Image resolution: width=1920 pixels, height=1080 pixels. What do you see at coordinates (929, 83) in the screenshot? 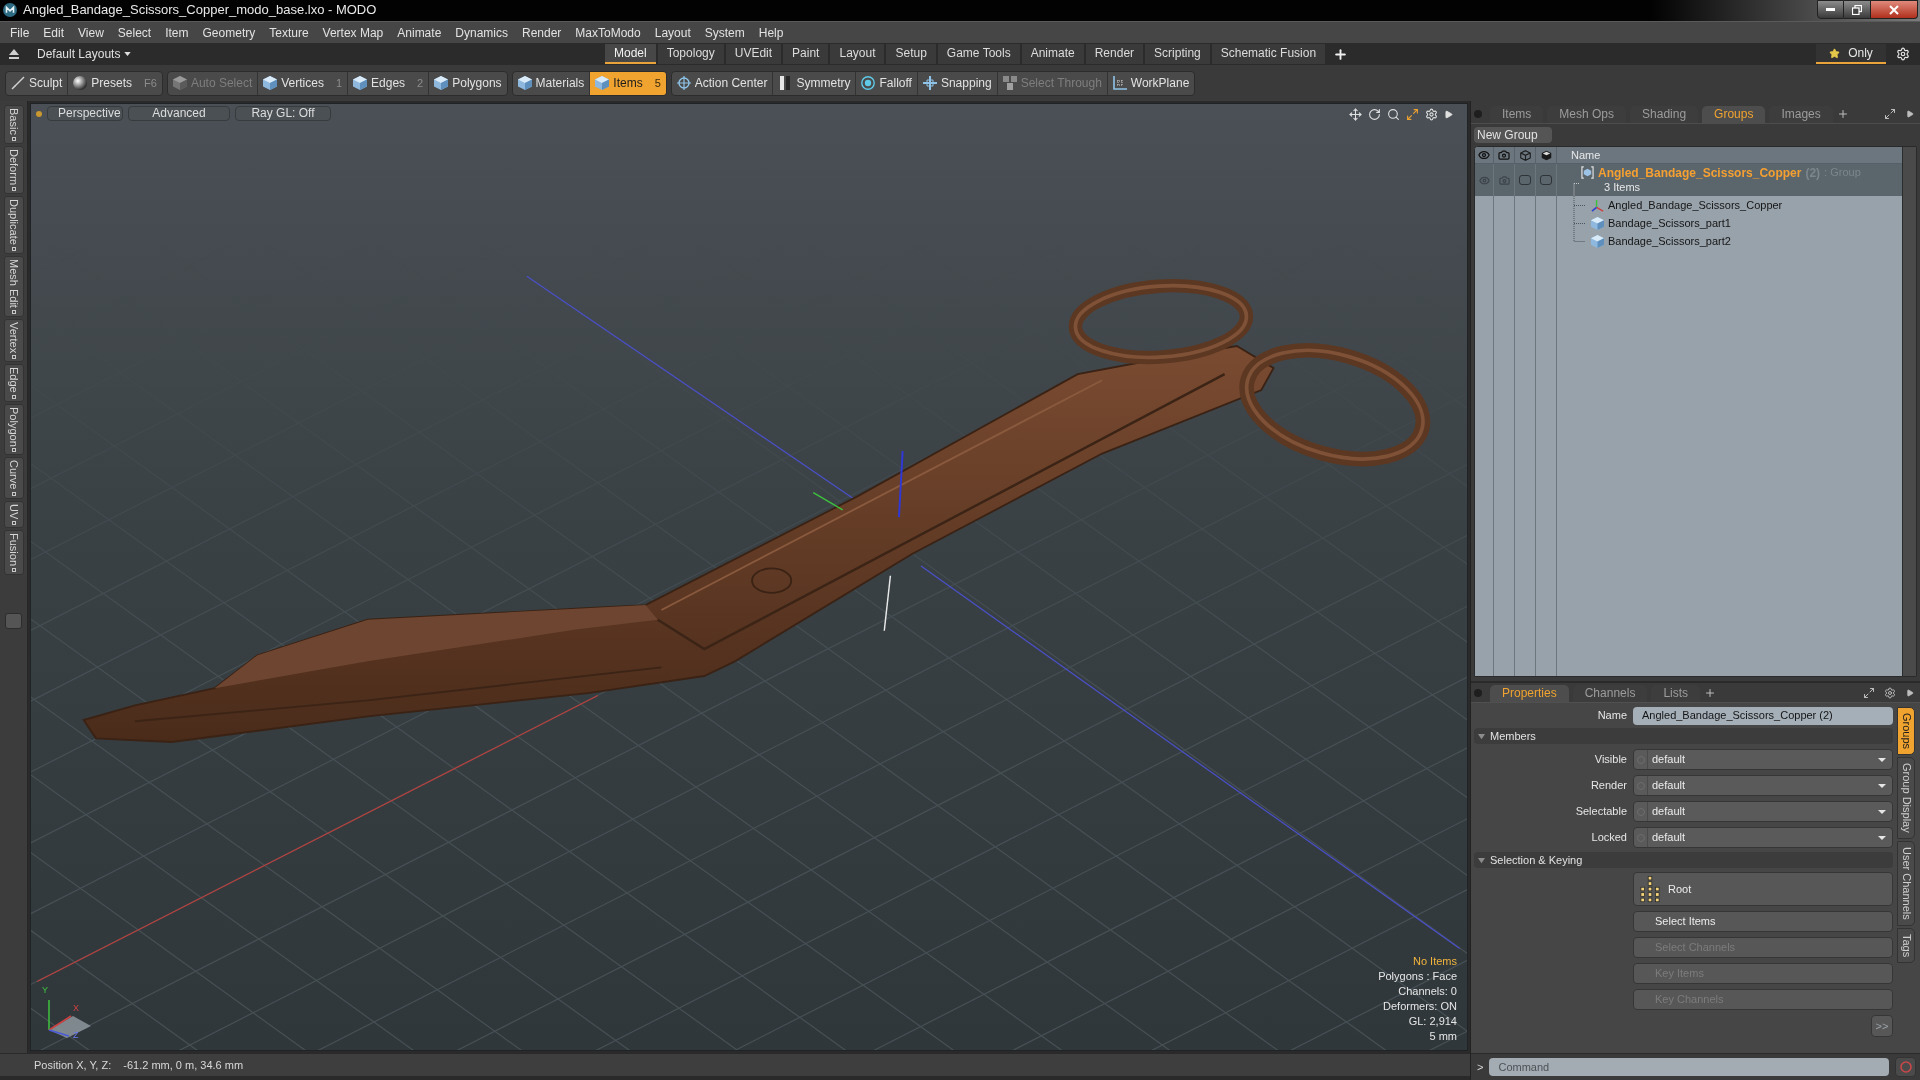
I see `cross-icon` at bounding box center [929, 83].